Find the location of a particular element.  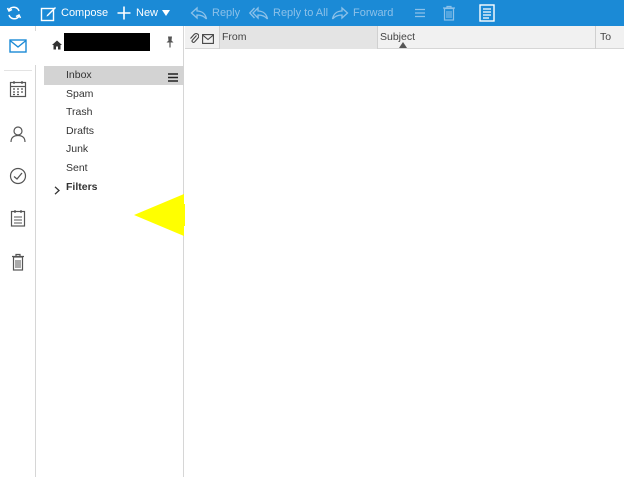

folder-trash: Trash is located at coordinates (114, 112).